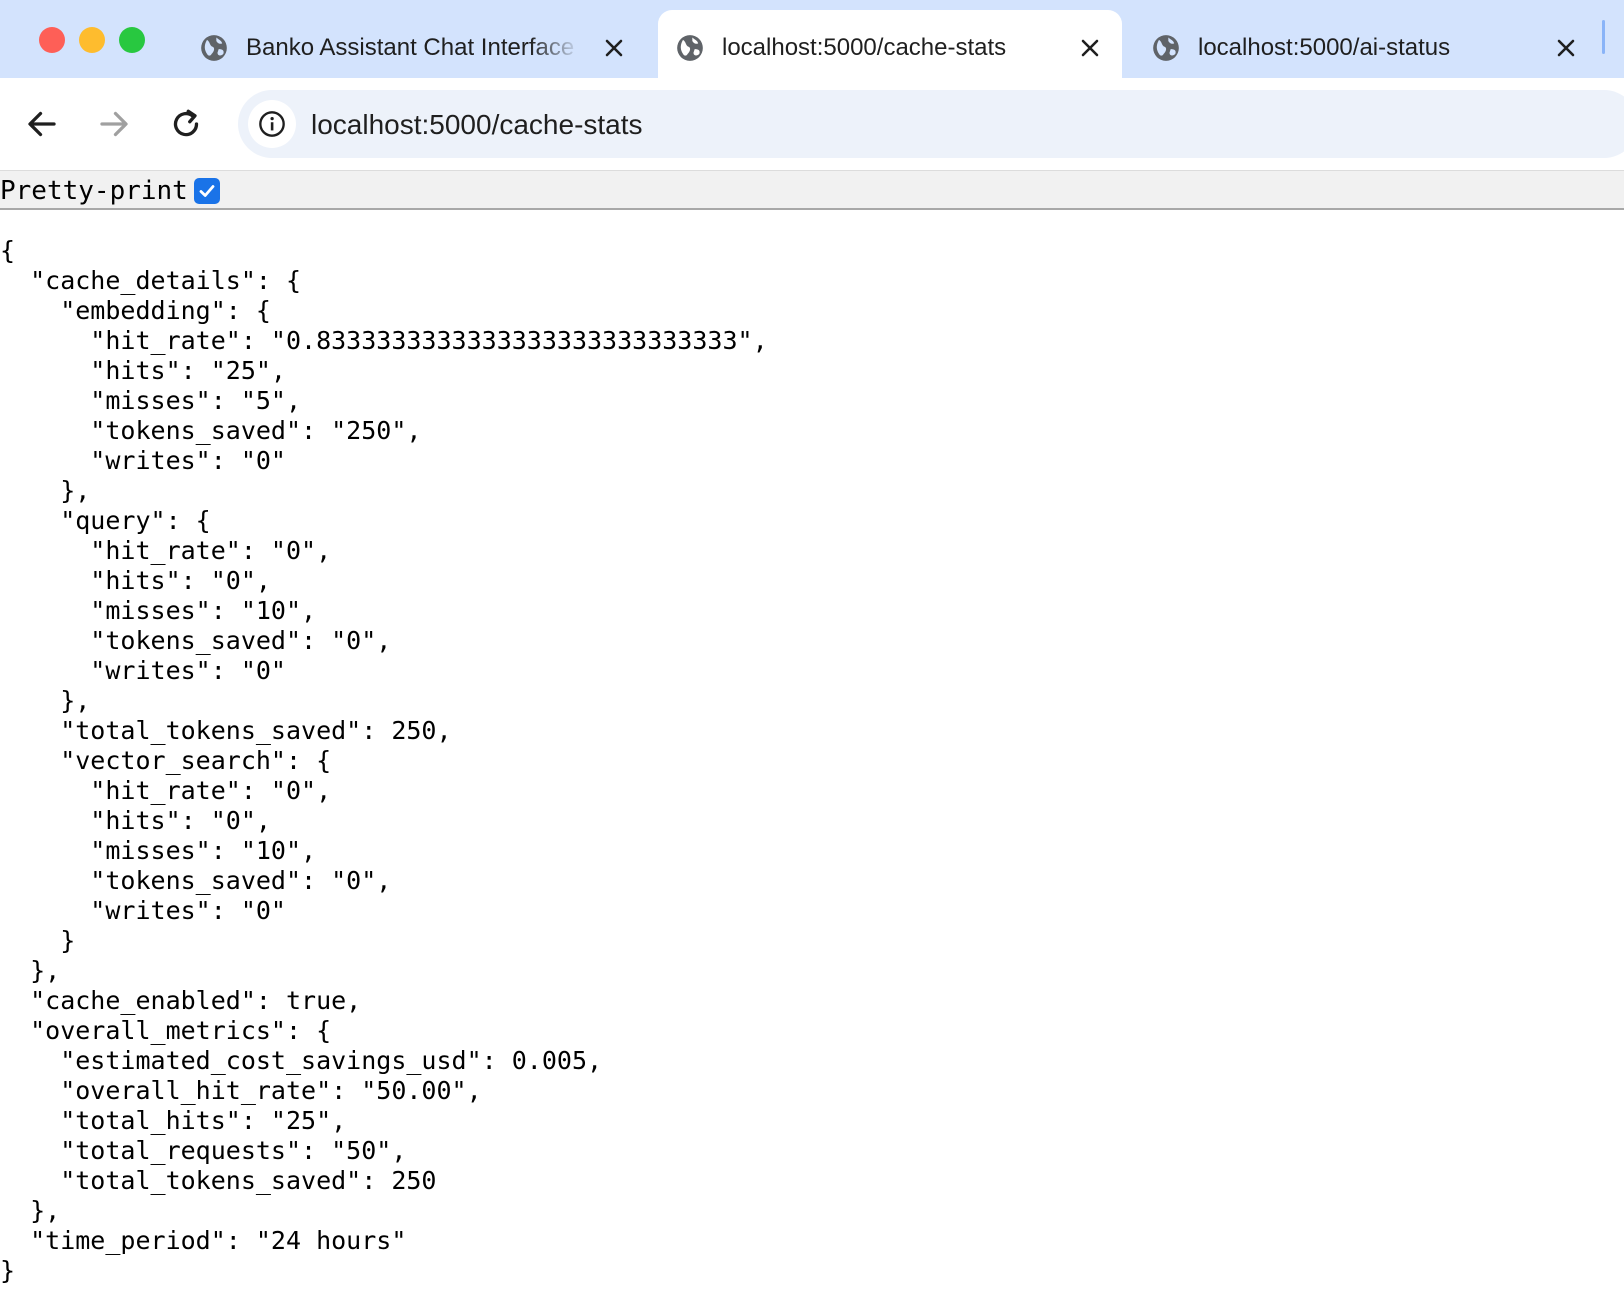 The width and height of the screenshot is (1624, 1306). Describe the element at coordinates (166, 760) in the screenshot. I see `json-line: "vector_search": {` at that location.